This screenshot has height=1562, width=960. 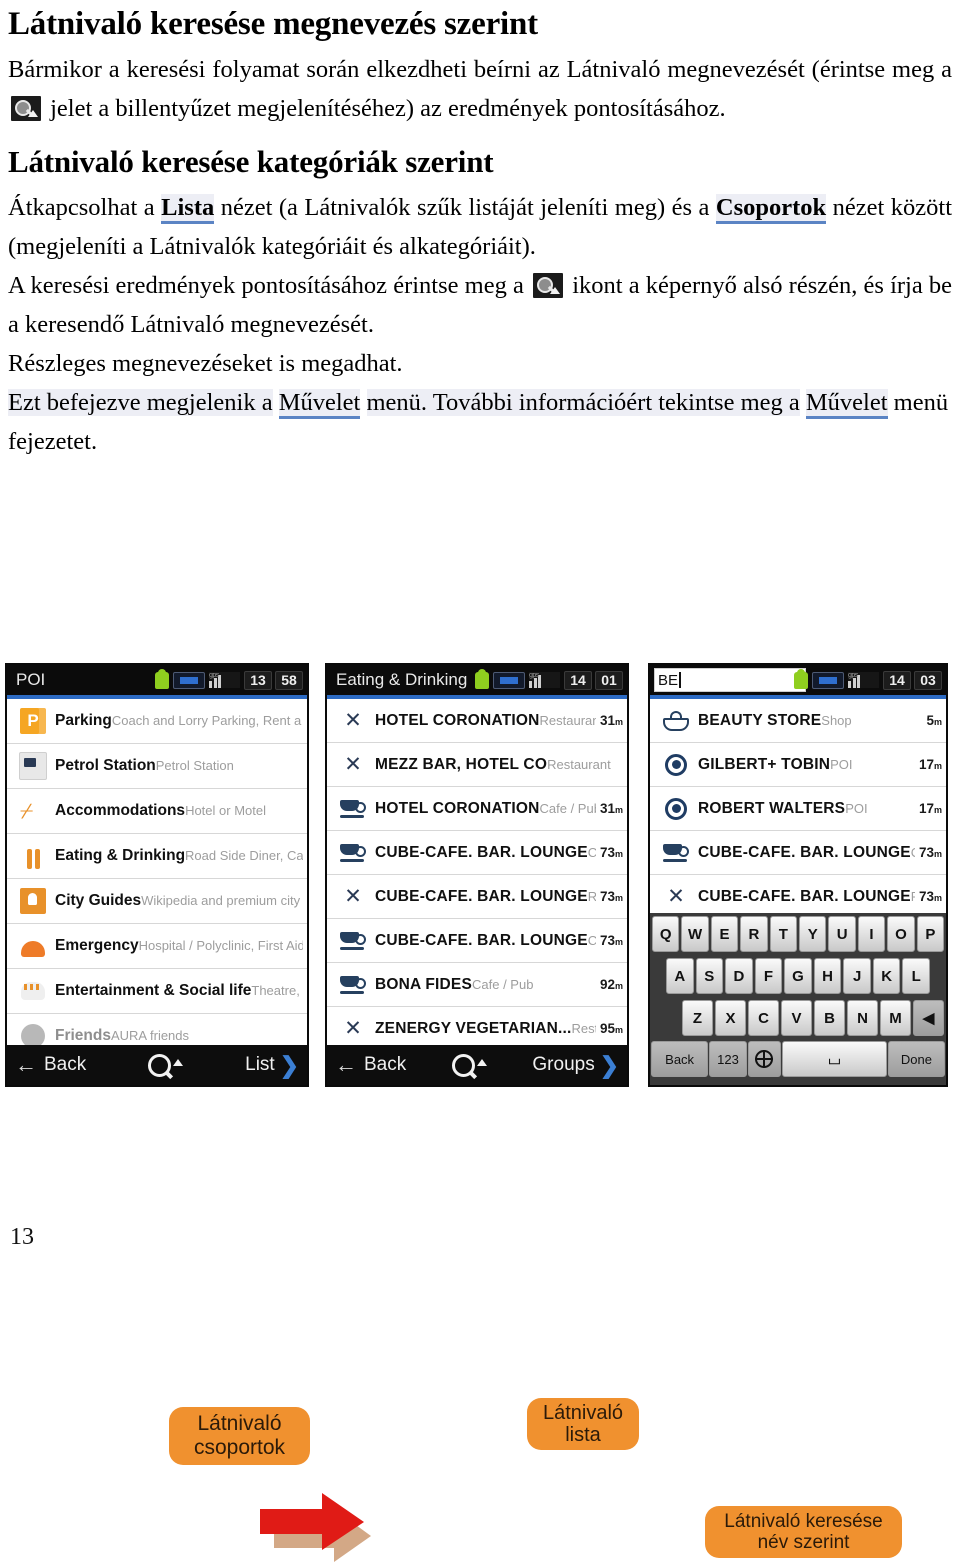 What do you see at coordinates (916, 976) in the screenshot?
I see `keyboard-key-l: L` at bounding box center [916, 976].